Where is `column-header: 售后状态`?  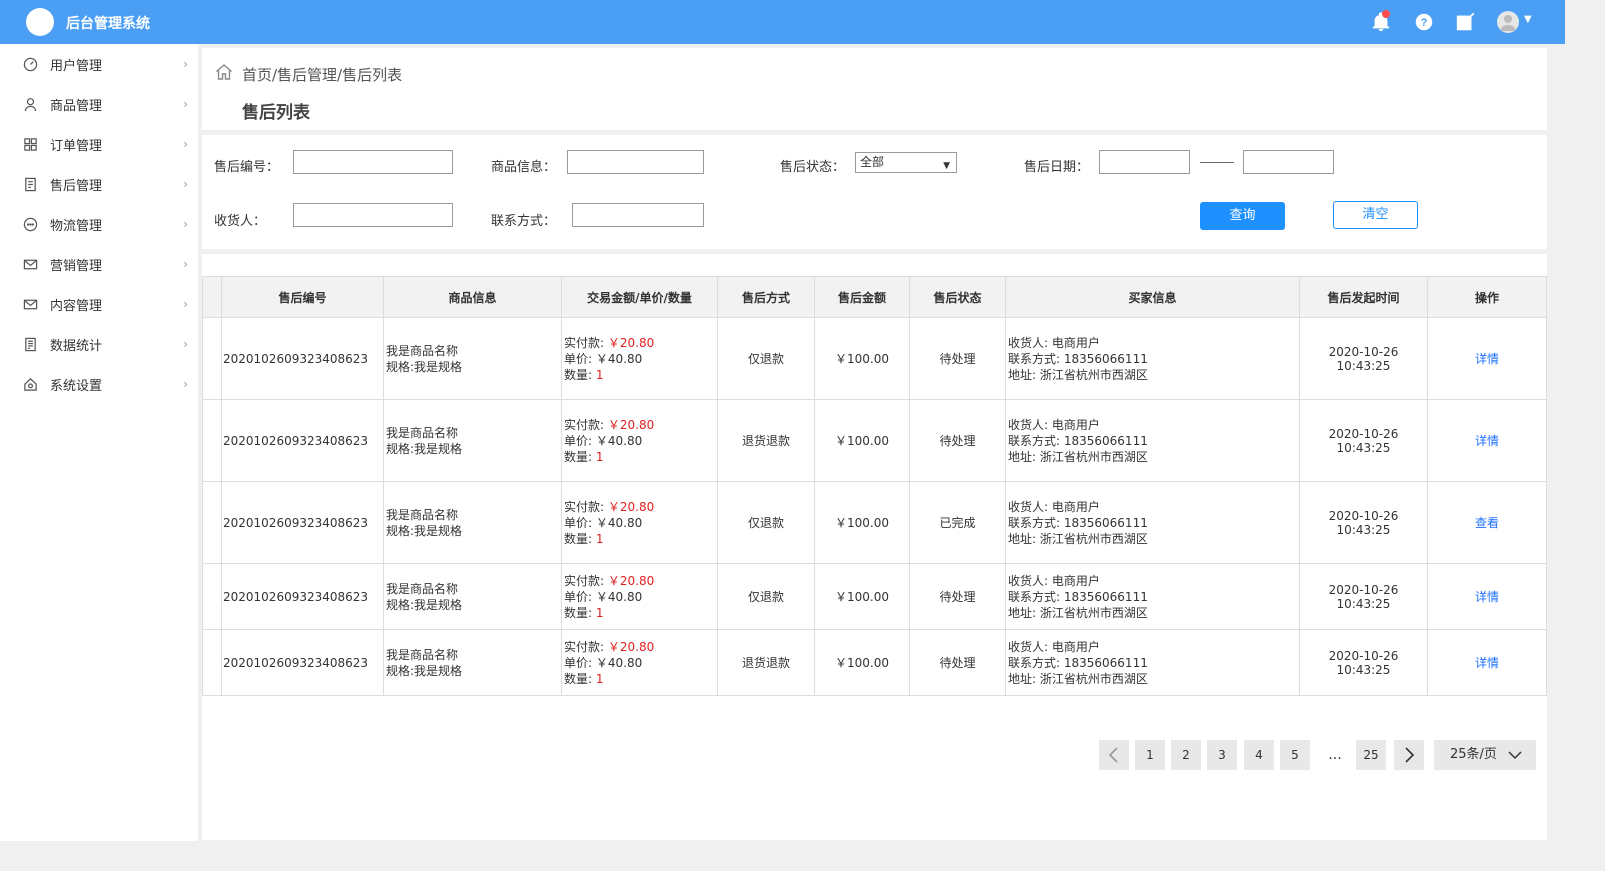
column-header: 售后状态 is located at coordinates (957, 297).